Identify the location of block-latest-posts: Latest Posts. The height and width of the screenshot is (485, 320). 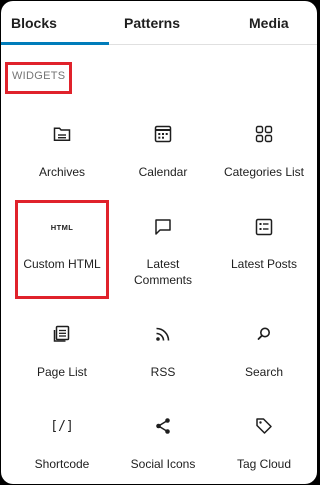
(264, 260).